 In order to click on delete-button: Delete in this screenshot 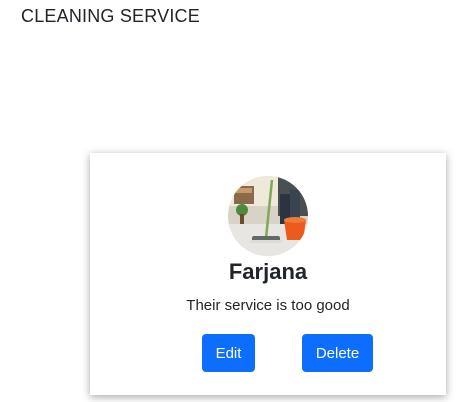, I will do `click(337, 353)`.